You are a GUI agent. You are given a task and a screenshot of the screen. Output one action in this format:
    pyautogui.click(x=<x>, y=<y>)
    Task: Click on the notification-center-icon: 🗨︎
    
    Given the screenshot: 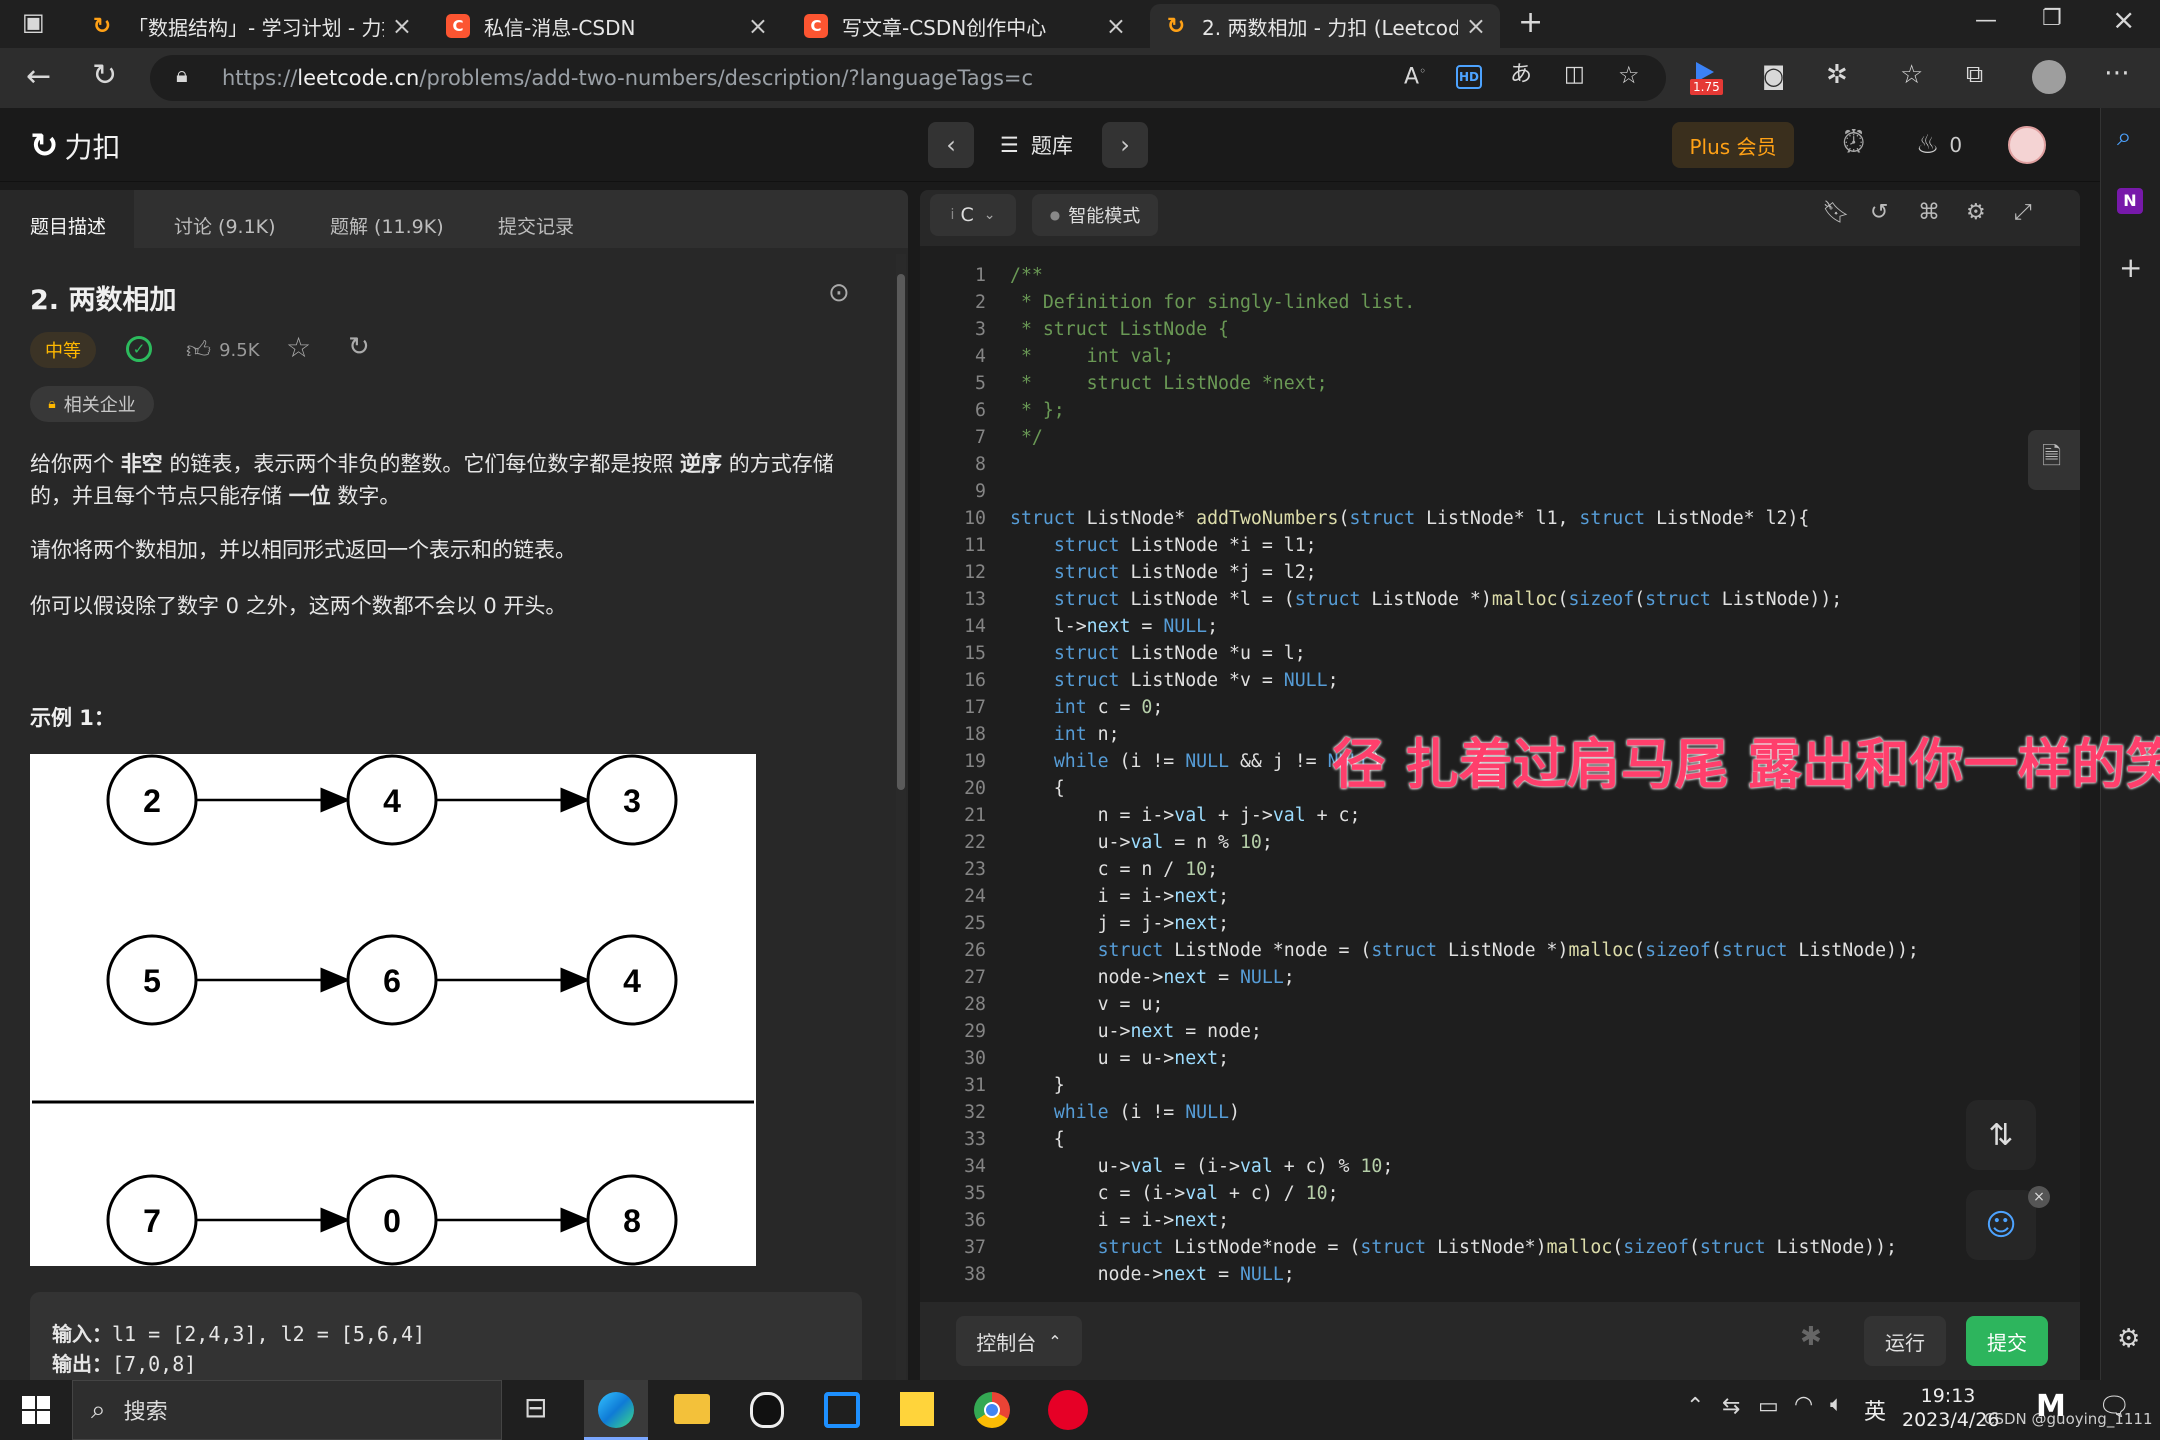 What is the action you would take?
    pyautogui.click(x=2114, y=1407)
    